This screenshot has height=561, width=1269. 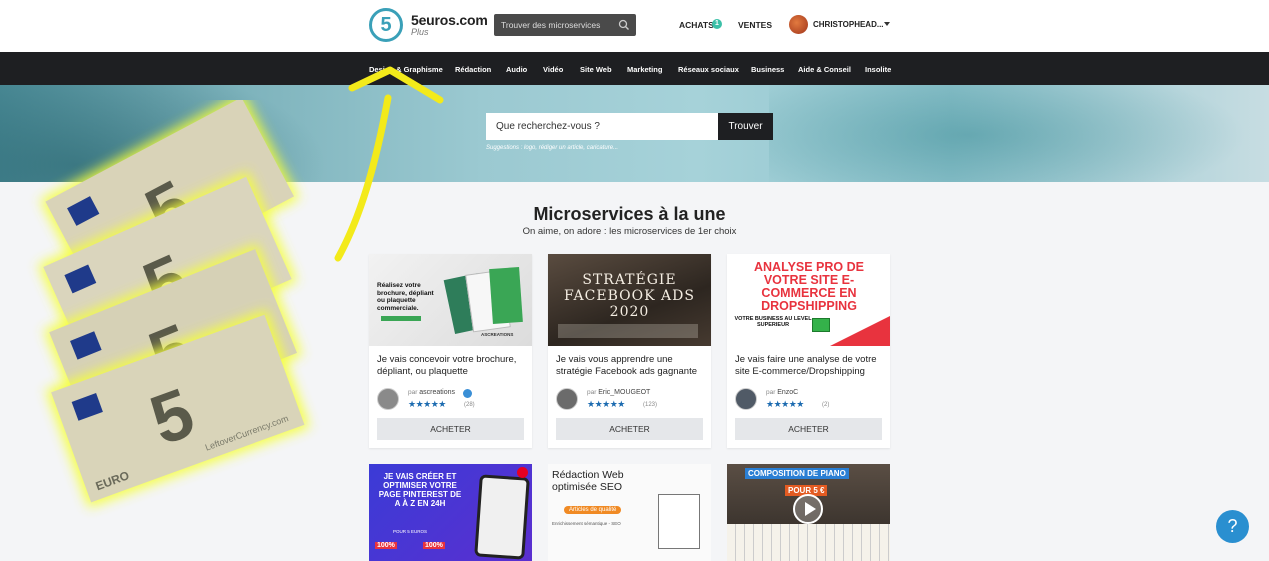 What do you see at coordinates (502, 517) in the screenshot?
I see `phone-graphic` at bounding box center [502, 517].